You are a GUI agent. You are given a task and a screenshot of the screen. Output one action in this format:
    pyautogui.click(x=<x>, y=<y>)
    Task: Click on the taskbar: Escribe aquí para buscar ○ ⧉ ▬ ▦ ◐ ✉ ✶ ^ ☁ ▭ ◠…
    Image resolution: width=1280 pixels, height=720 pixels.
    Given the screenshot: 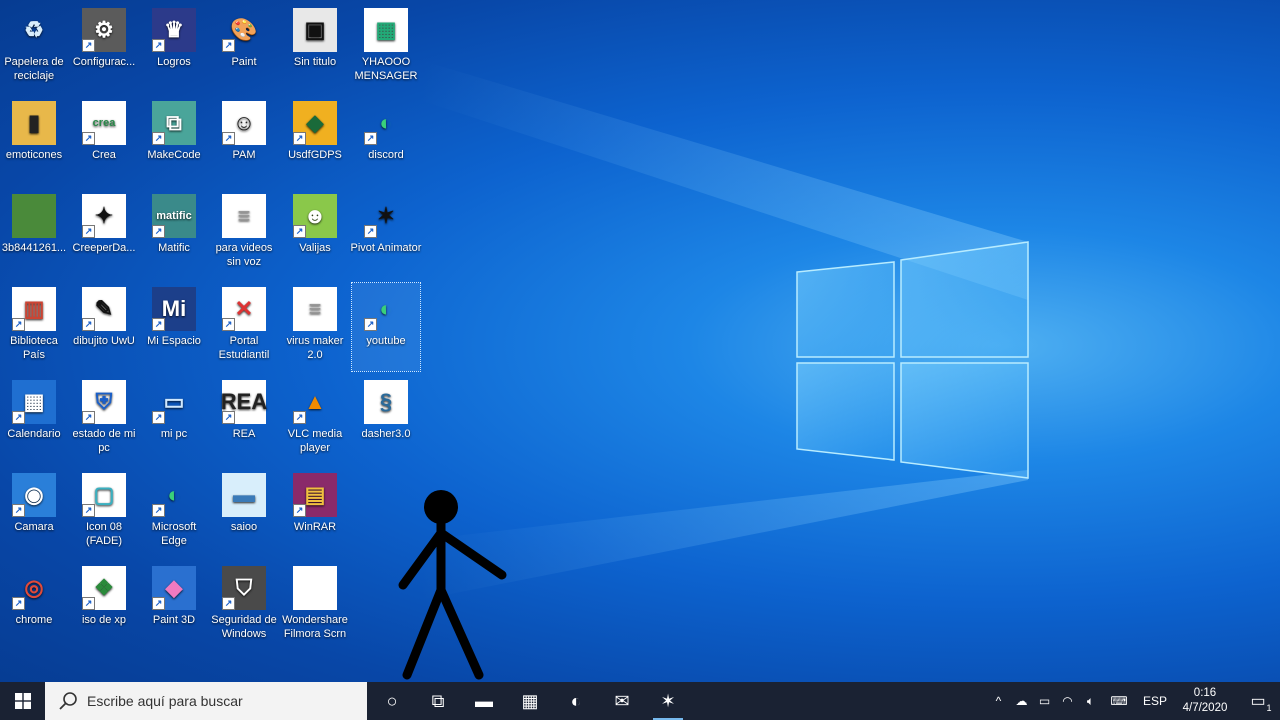 What is the action you would take?
    pyautogui.click(x=640, y=701)
    